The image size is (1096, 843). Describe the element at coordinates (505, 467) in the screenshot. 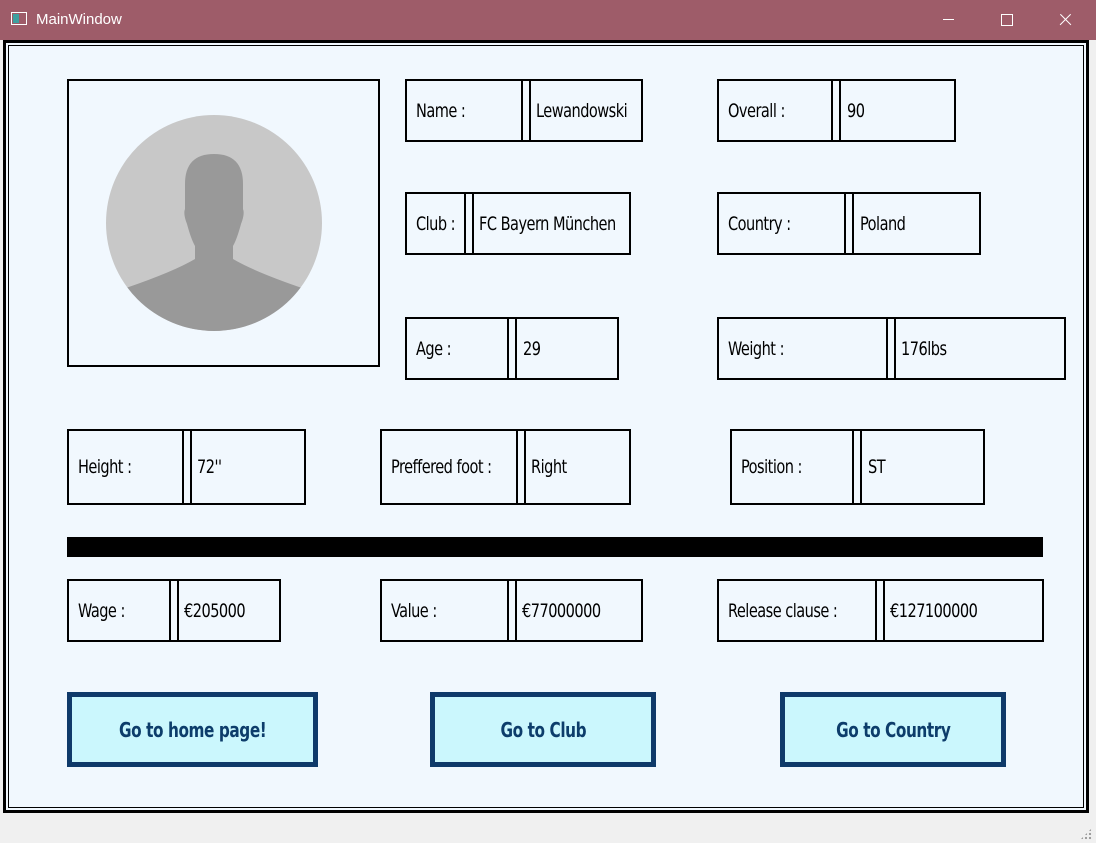

I see `preferred-foot-field: Preffered foot : Right` at that location.